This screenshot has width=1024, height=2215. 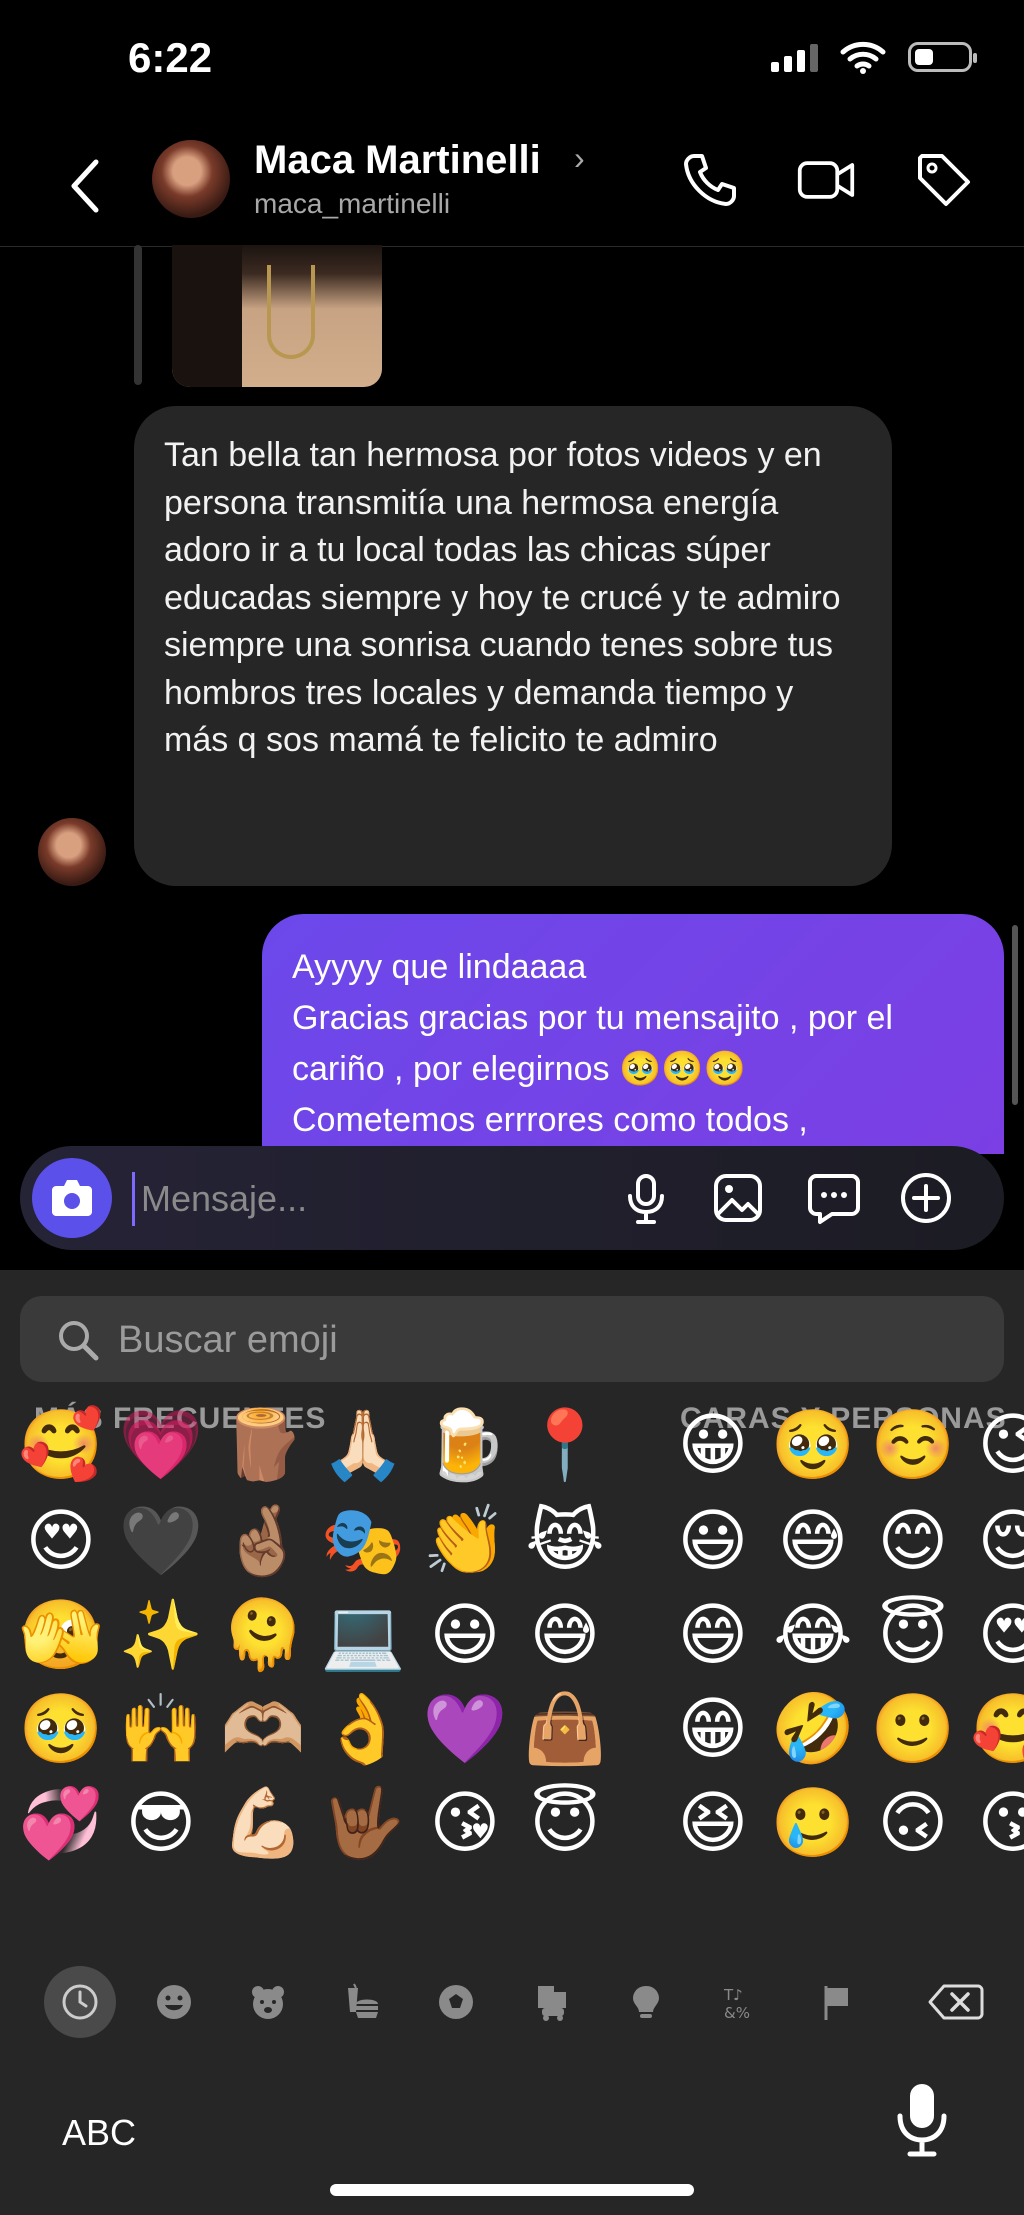 I want to click on outgoing-message-line: Cometemos errrores como todos ,, so click(x=550, y=1120).